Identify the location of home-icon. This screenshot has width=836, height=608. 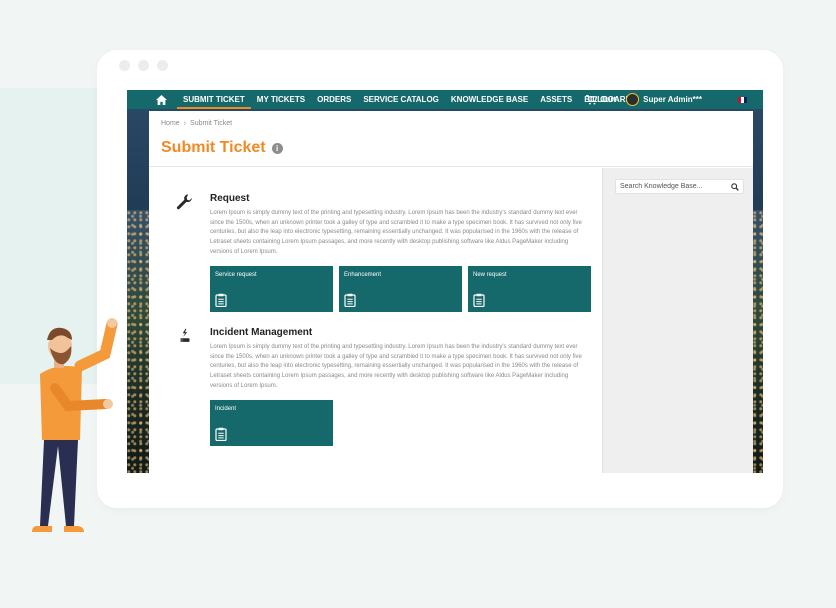
(161, 99).